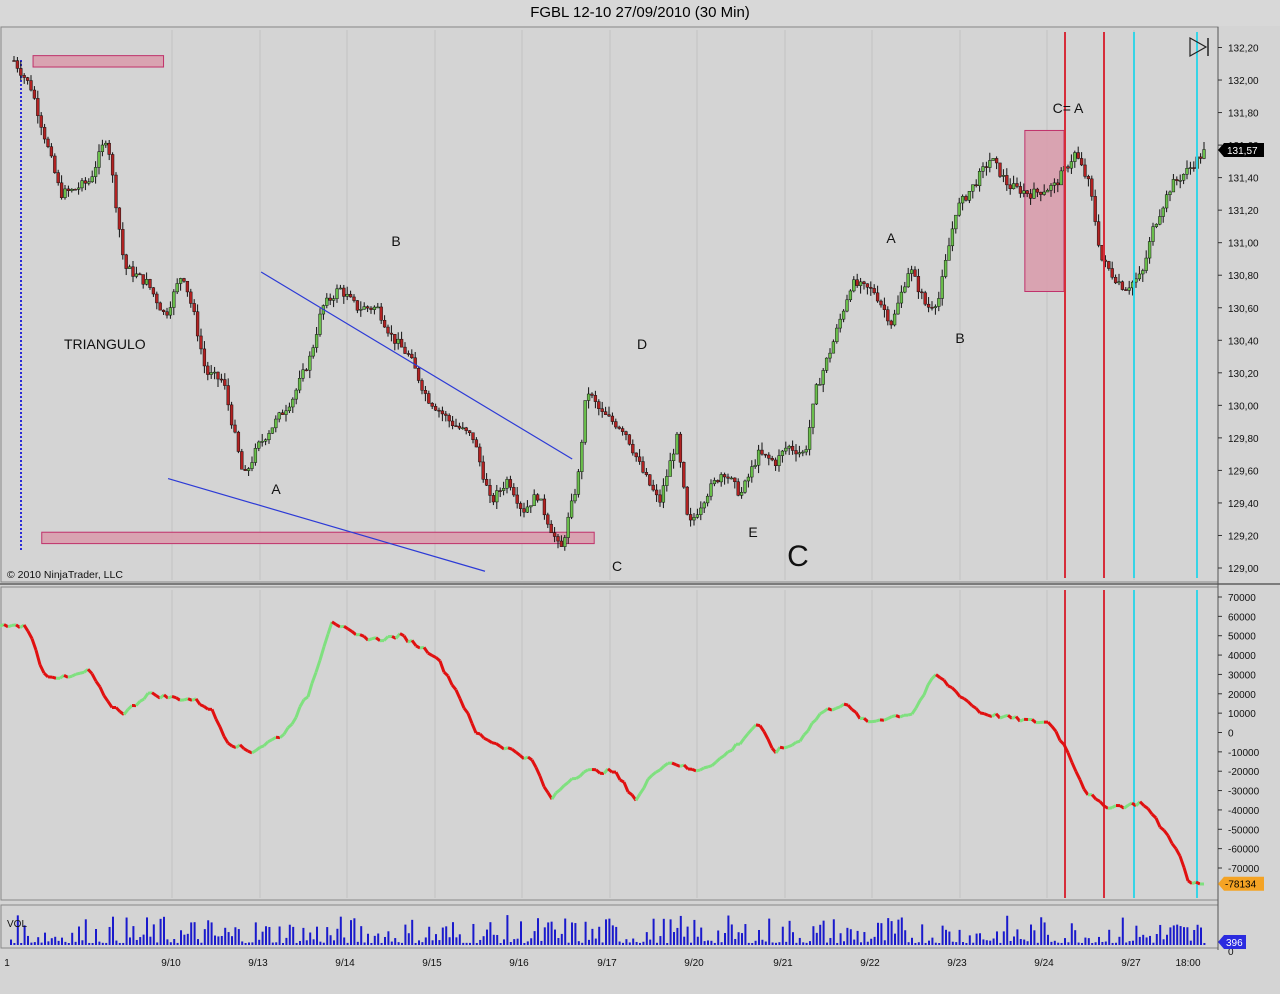 This screenshot has height=994, width=1280. What do you see at coordinates (1243, 341) in the screenshot?
I see `price-tick-label: 130,40` at bounding box center [1243, 341].